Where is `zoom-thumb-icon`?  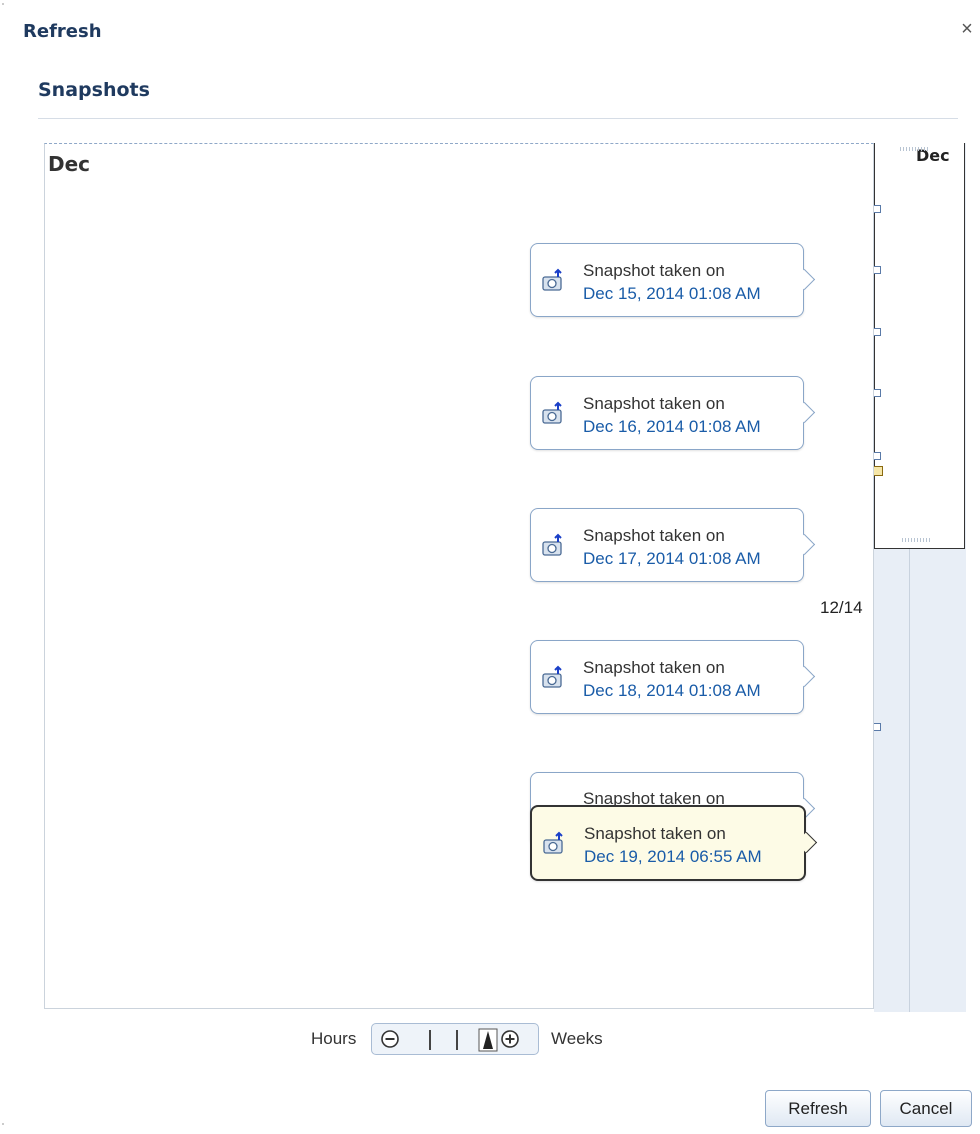 zoom-thumb-icon is located at coordinates (488, 1040).